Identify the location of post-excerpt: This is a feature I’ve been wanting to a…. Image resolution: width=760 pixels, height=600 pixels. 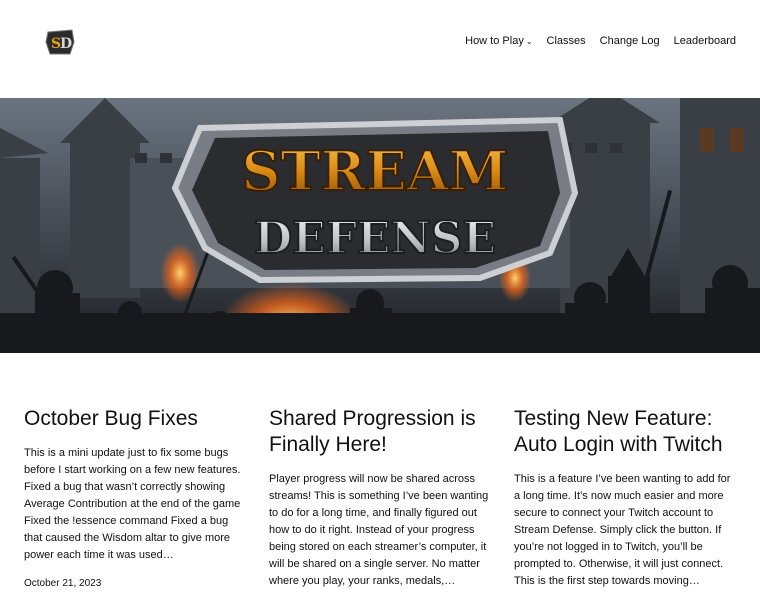
(622, 530).